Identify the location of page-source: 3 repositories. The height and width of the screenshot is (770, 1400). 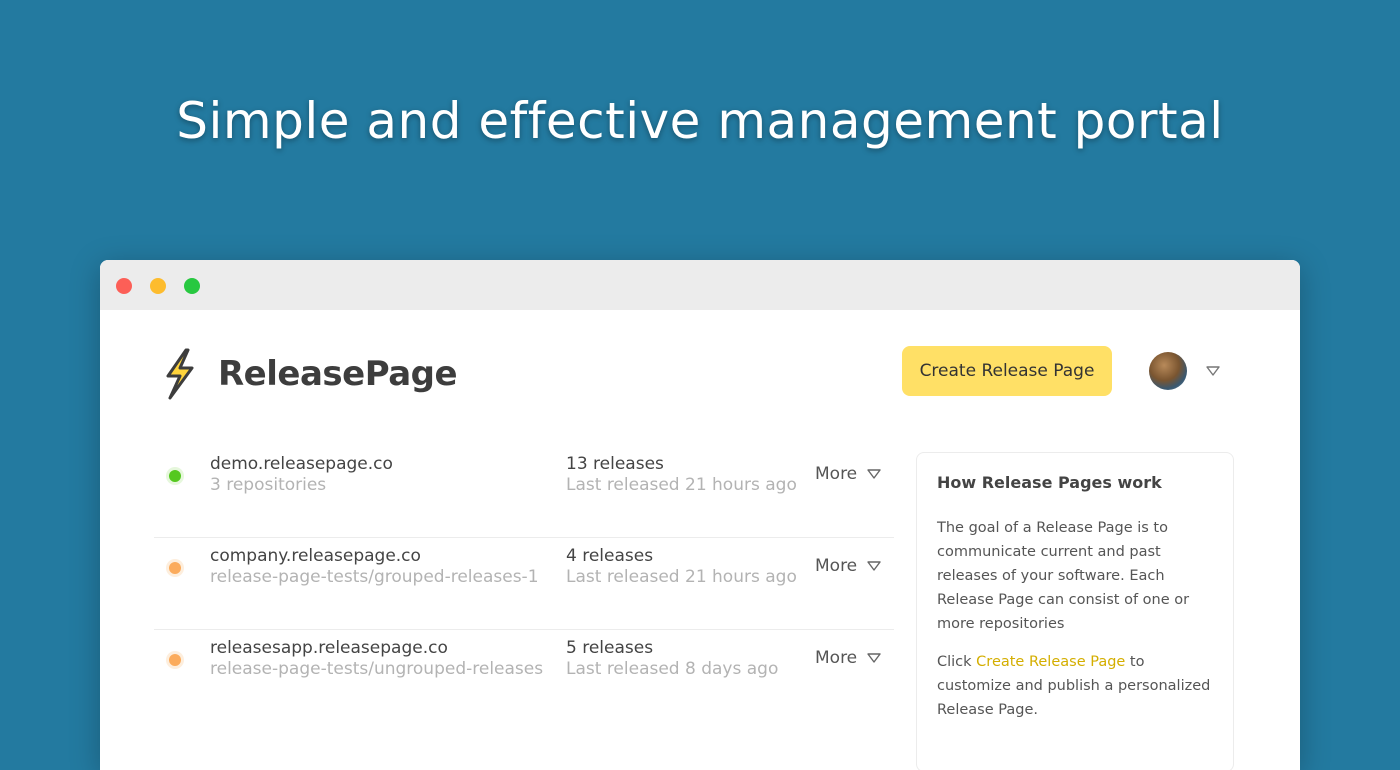
(268, 485).